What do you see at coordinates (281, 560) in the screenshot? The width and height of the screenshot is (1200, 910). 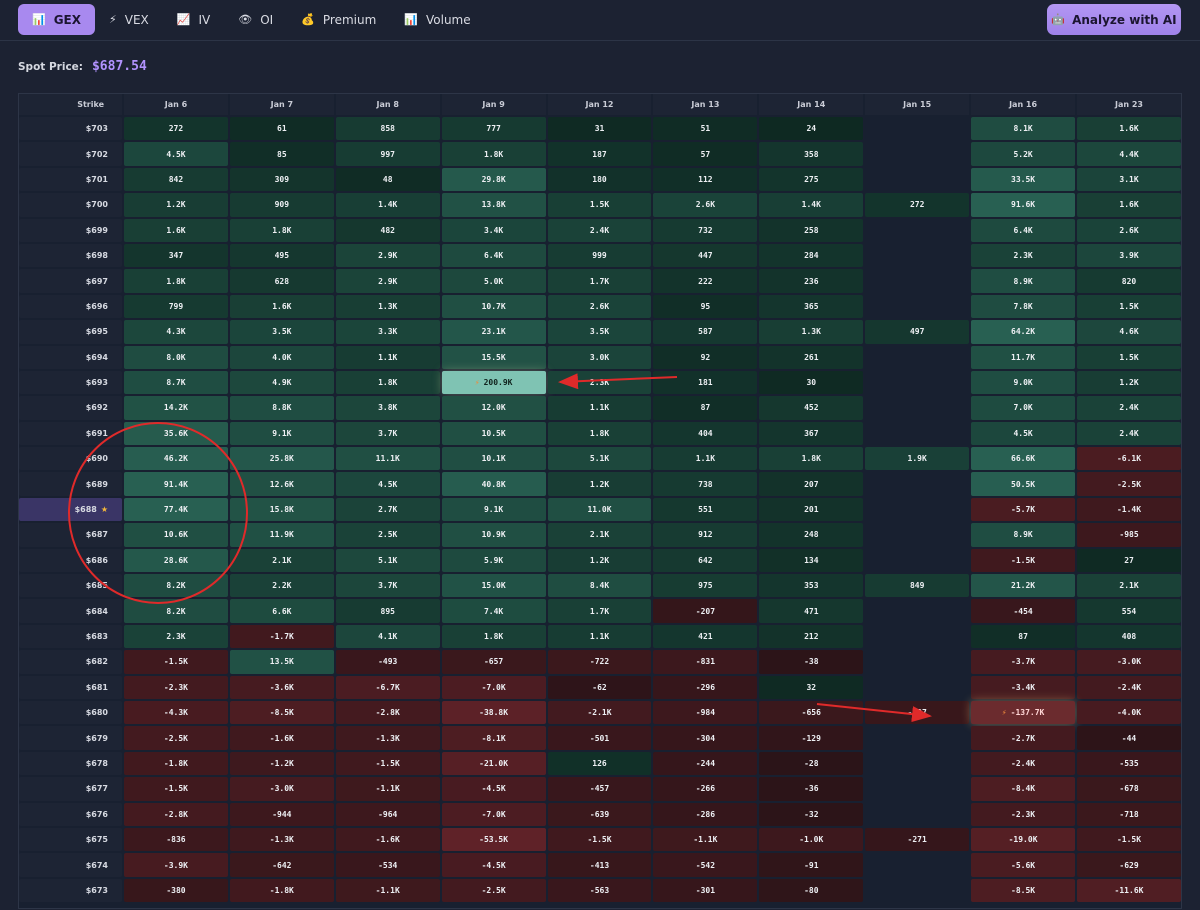 I see `gex-cell: 2.1K` at bounding box center [281, 560].